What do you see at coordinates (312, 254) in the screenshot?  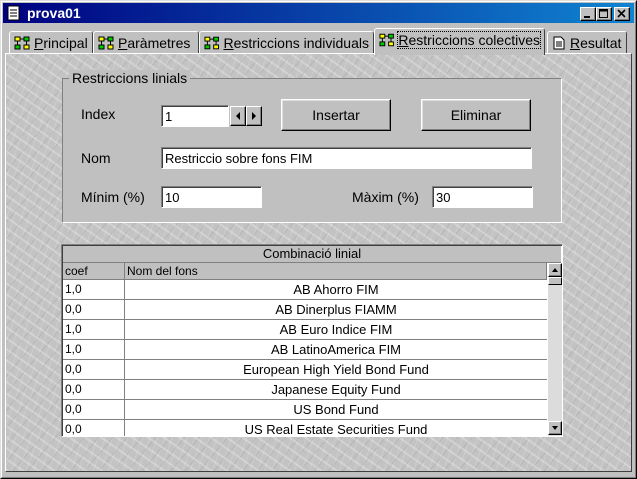 I see `grid-title: Combinació linial` at bounding box center [312, 254].